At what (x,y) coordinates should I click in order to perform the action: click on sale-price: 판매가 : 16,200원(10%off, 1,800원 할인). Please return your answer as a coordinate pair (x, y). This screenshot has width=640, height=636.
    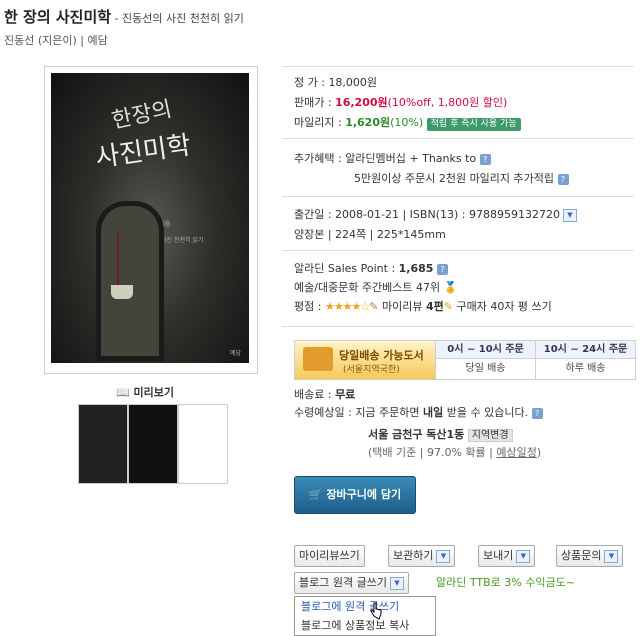
    Looking at the image, I should click on (400, 103).